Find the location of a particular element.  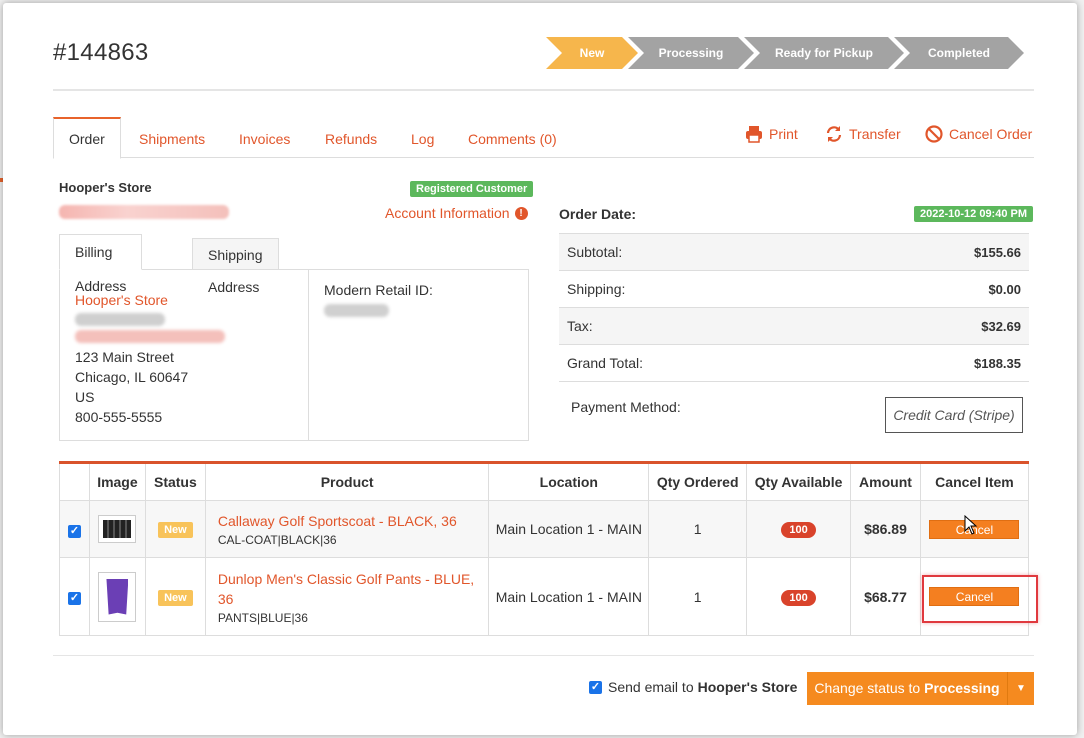

header-status: Status is located at coordinates (175, 481).